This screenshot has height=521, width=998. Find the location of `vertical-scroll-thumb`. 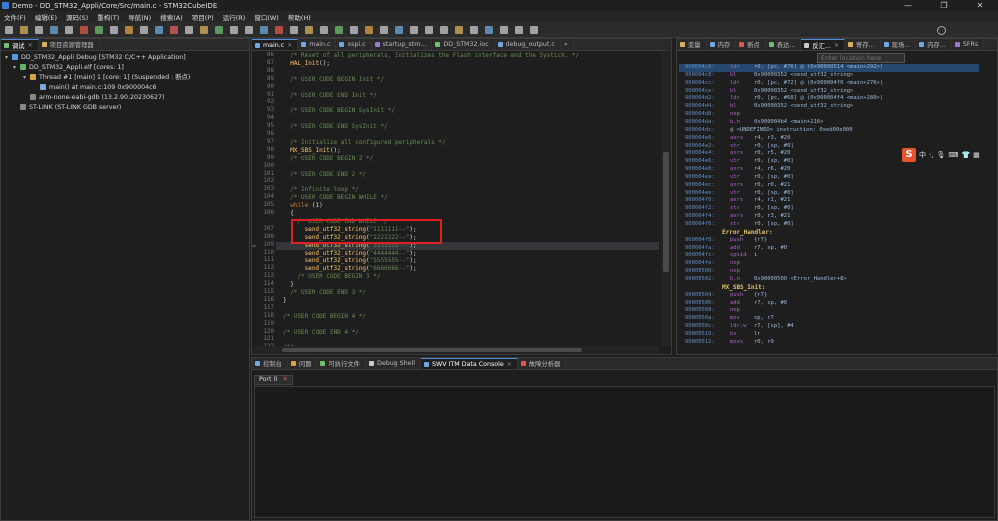

vertical-scroll-thumb is located at coordinates (666, 212).